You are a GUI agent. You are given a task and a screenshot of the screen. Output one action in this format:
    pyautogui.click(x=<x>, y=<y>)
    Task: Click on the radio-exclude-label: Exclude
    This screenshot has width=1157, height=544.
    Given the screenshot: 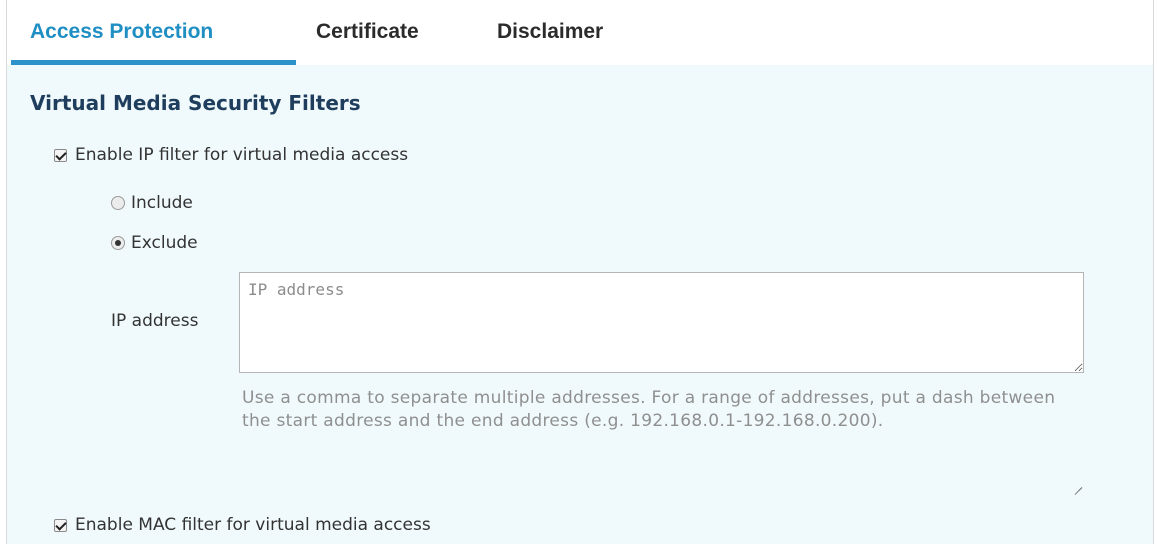 What is the action you would take?
    pyautogui.click(x=164, y=243)
    